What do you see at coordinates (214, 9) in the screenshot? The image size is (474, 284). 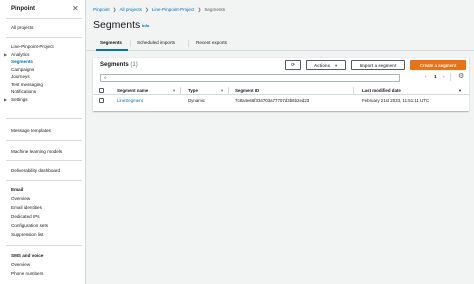 I see `breadcrumb-current: Segments` at bounding box center [214, 9].